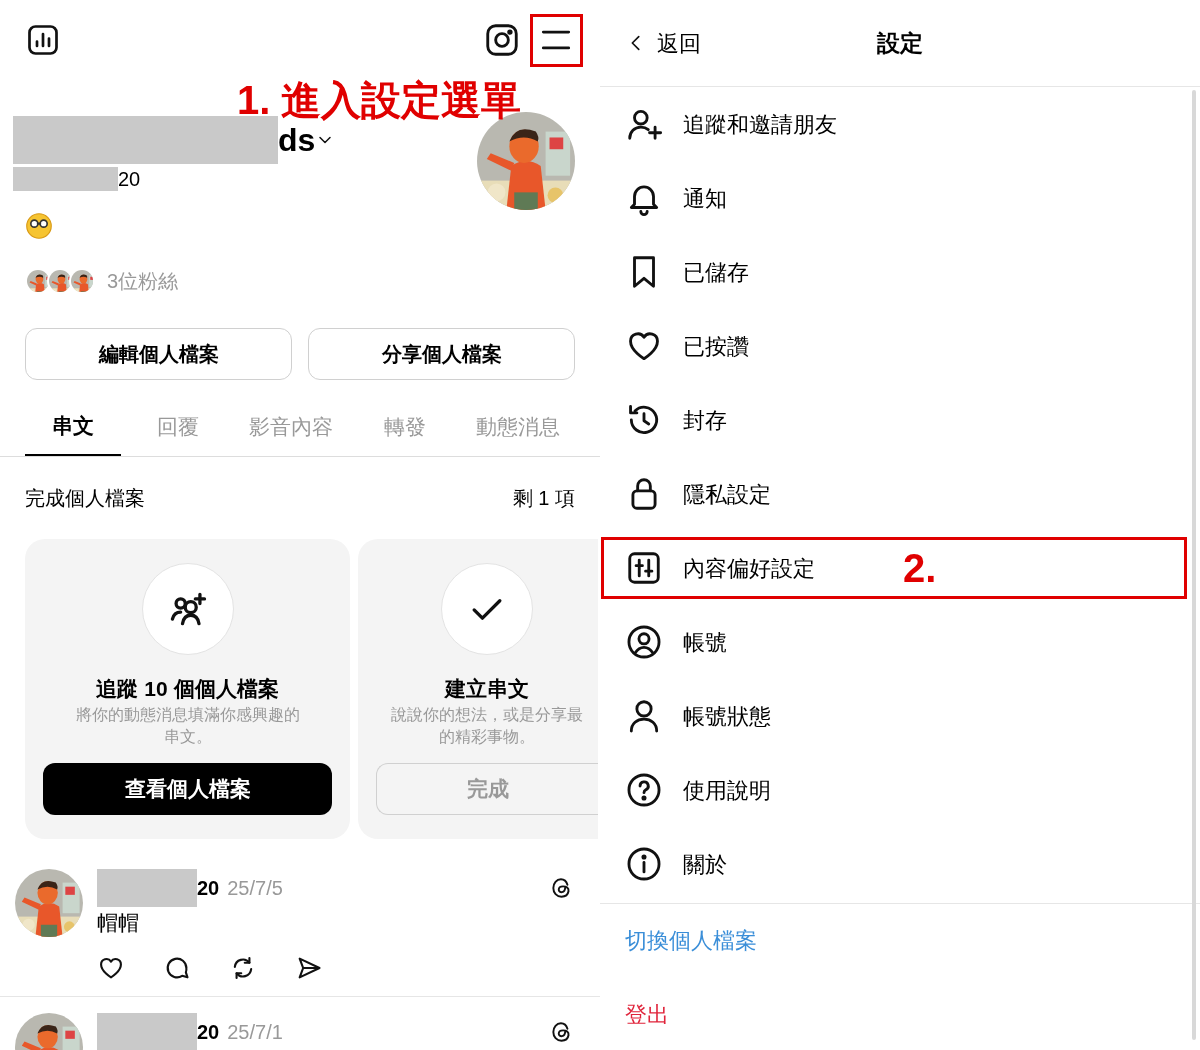 This screenshot has height=1050, width=1200. Describe the element at coordinates (920, 568) in the screenshot. I see `annotation-text: 2.` at that location.